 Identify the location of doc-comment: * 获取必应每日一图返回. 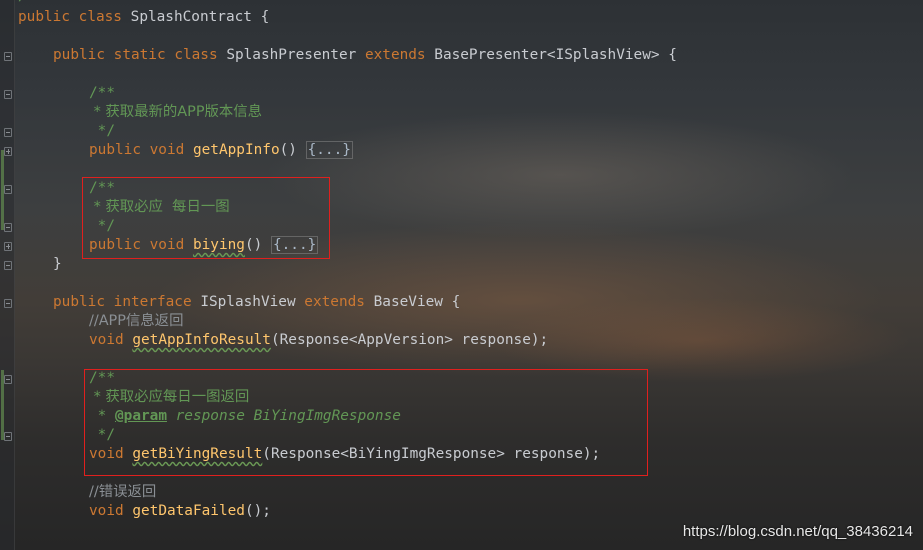
(169, 397).